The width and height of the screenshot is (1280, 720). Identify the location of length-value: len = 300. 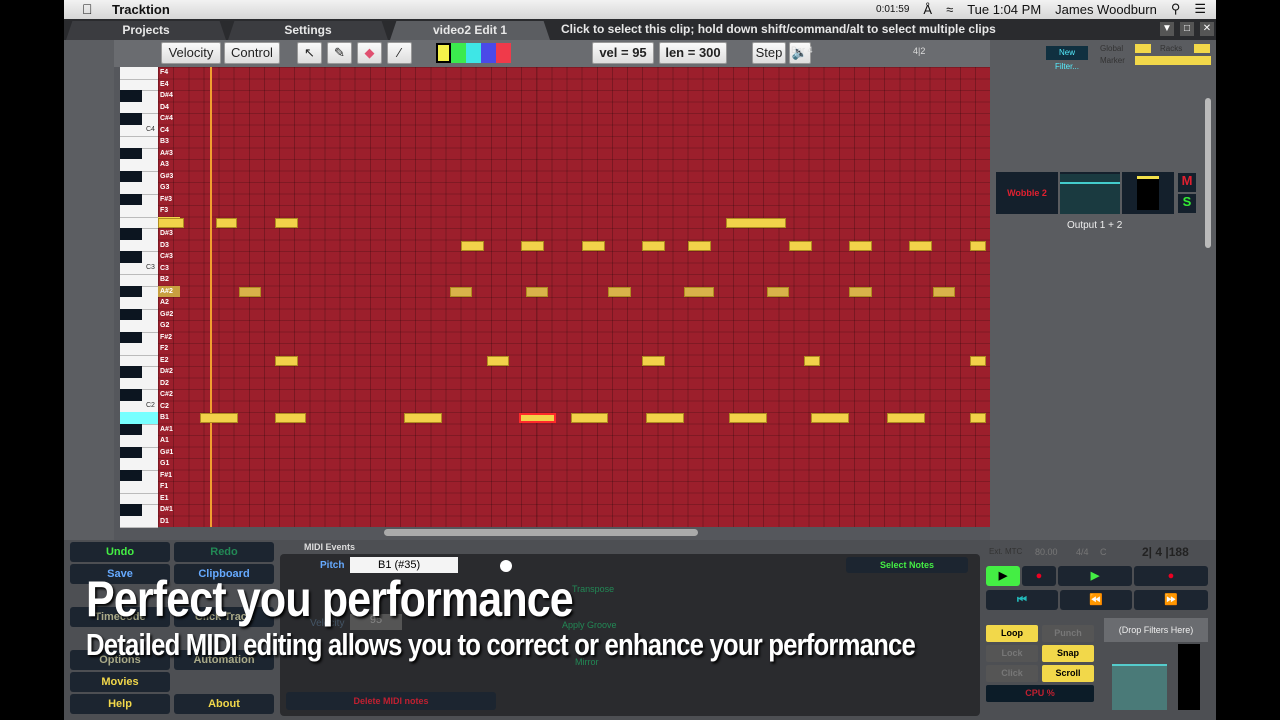
(693, 53).